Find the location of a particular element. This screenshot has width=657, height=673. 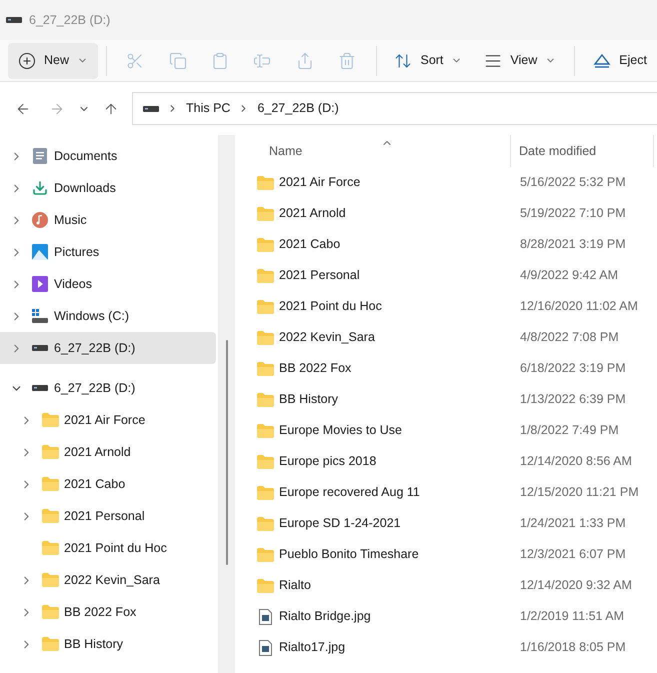

image-file-icon is located at coordinates (265, 616).